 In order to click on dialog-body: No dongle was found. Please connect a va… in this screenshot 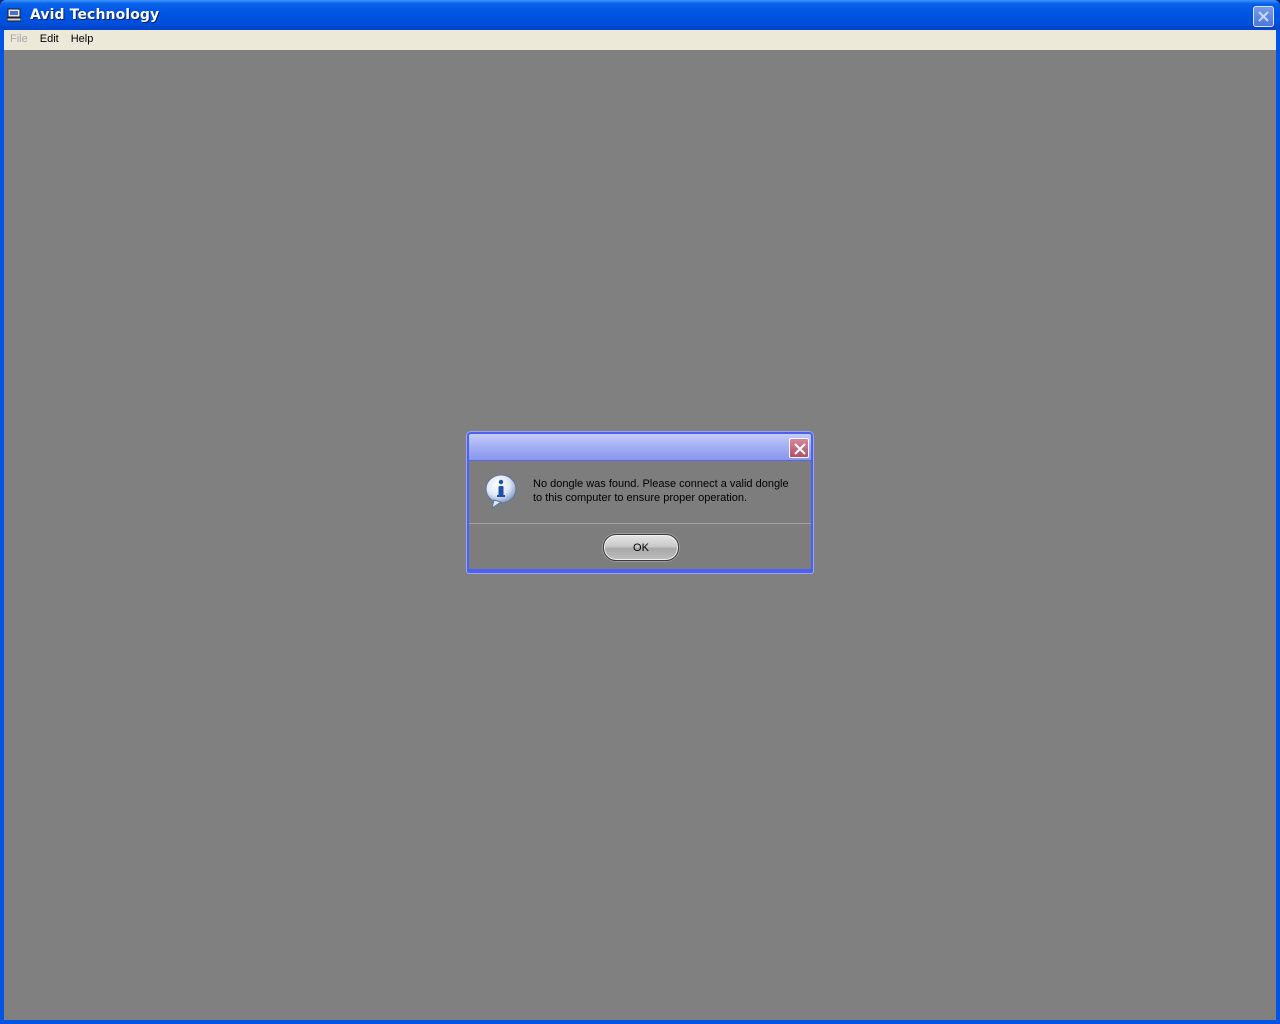, I will do `click(640, 492)`.